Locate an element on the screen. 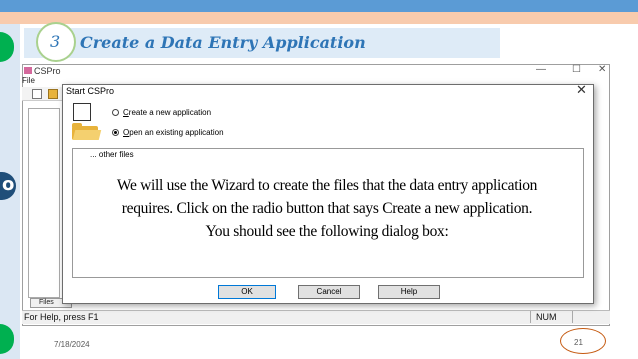 The height and width of the screenshot is (359, 638). menu-file: File is located at coordinates (28, 80).